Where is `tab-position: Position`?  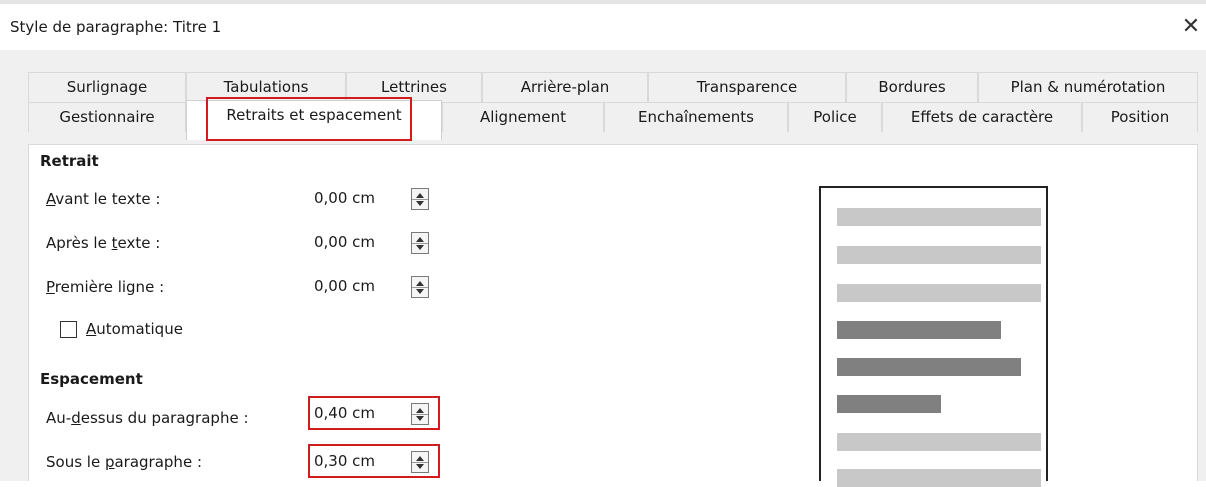 tab-position: Position is located at coordinates (1140, 117).